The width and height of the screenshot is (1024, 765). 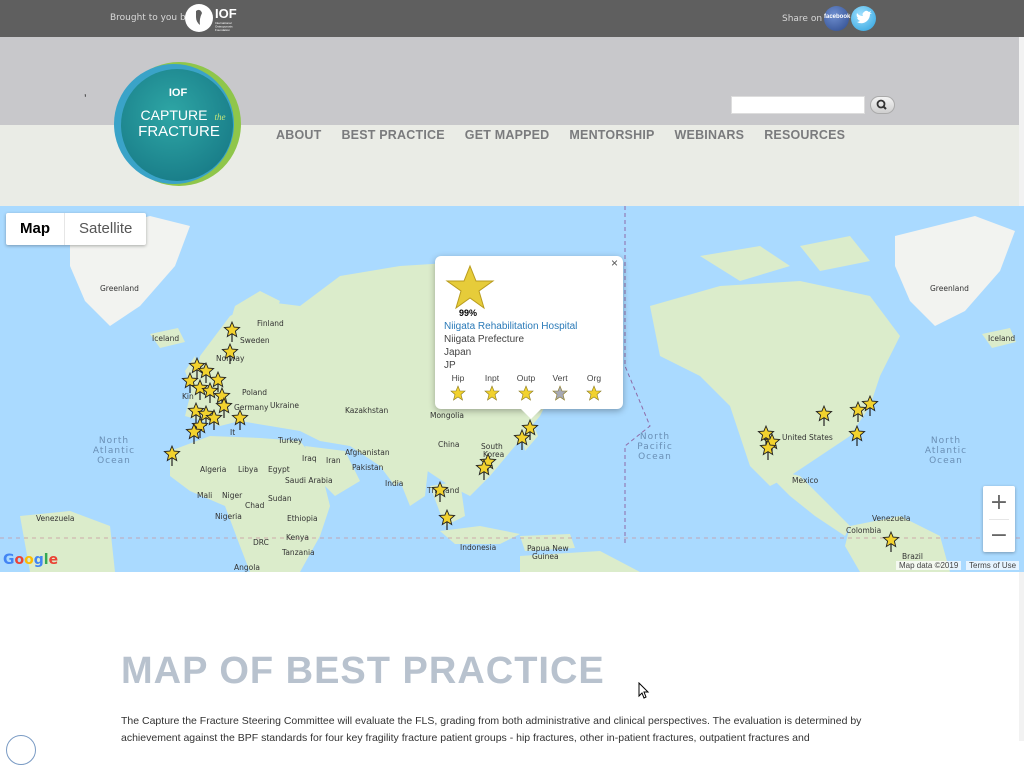 I want to click on brought-to-you-text: Brought to you by, so click(x=151, y=18).